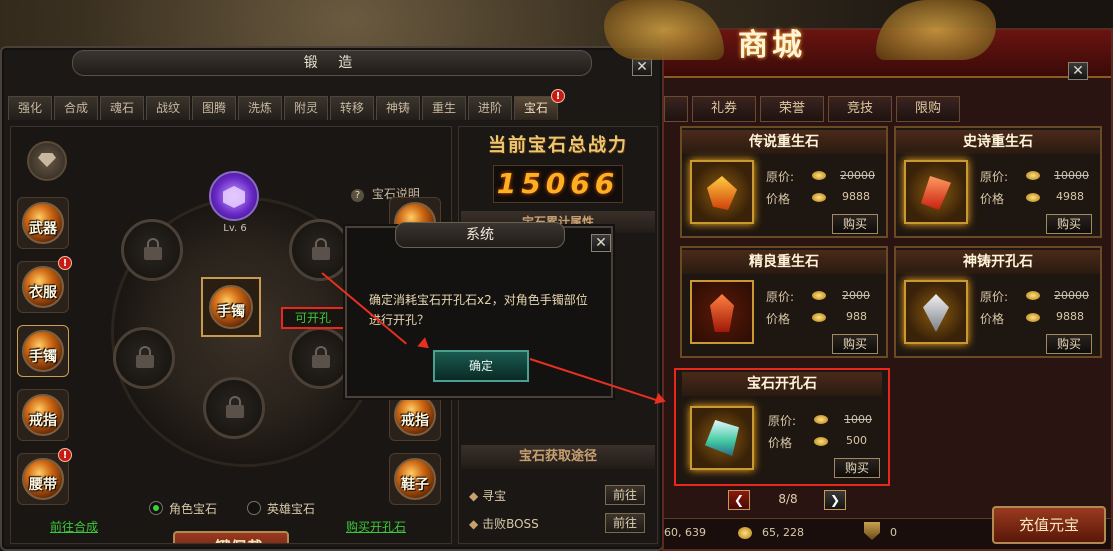 The width and height of the screenshot is (1113, 551). Describe the element at coordinates (122, 108) in the screenshot. I see `tab-soulstone: 魂石` at that location.